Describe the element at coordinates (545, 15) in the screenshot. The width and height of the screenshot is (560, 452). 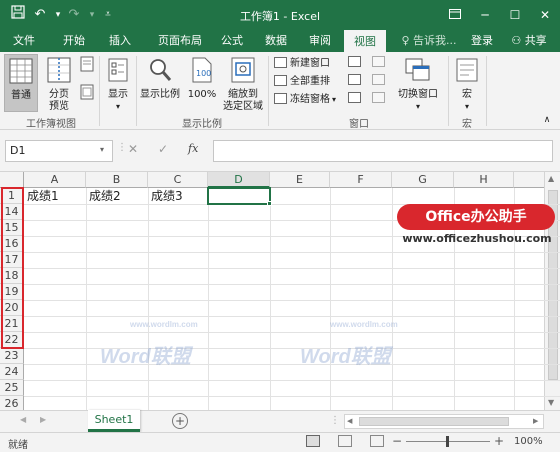
I see `close-icon: ✕` at that location.